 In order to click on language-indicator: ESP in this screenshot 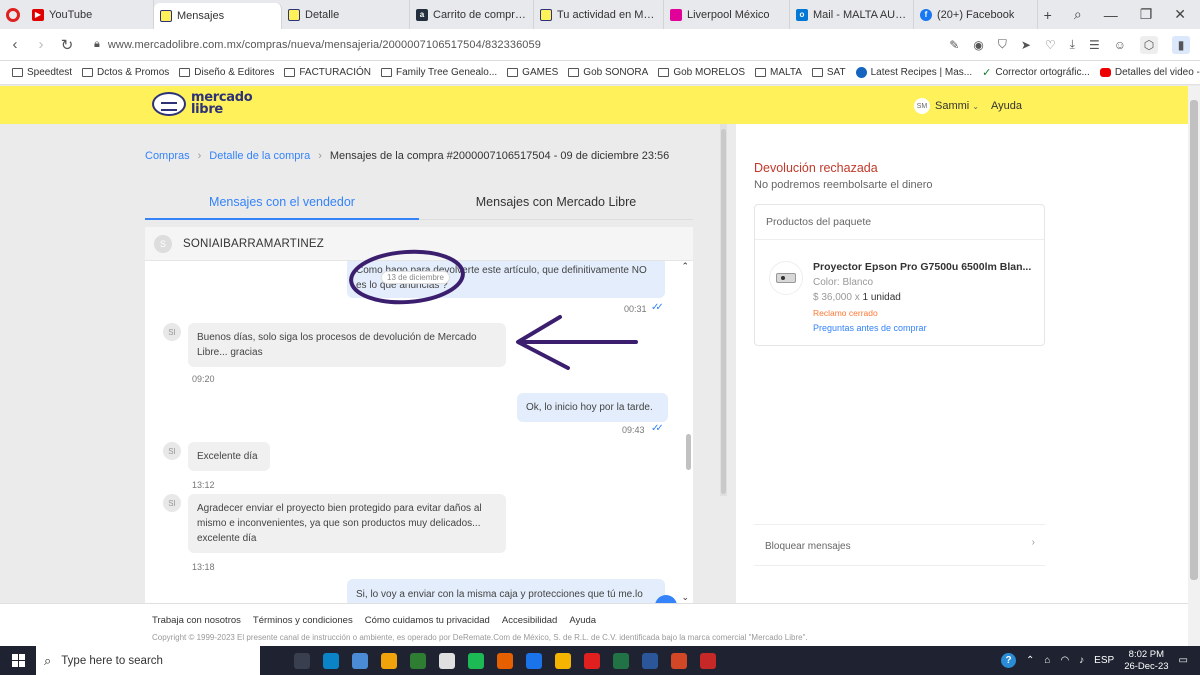, I will do `click(1104, 660)`.